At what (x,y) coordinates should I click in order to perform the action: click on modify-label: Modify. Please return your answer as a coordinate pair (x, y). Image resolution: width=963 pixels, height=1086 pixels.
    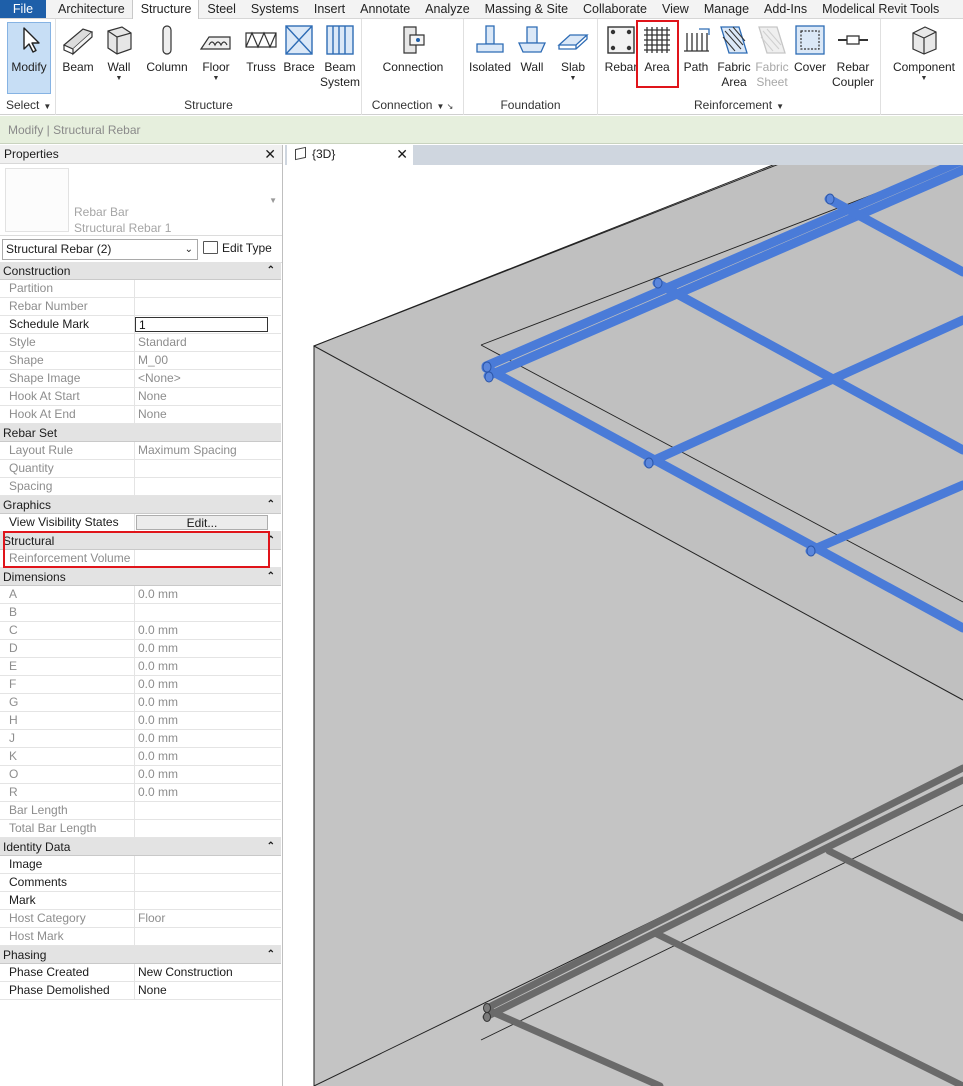
    Looking at the image, I should click on (29, 67).